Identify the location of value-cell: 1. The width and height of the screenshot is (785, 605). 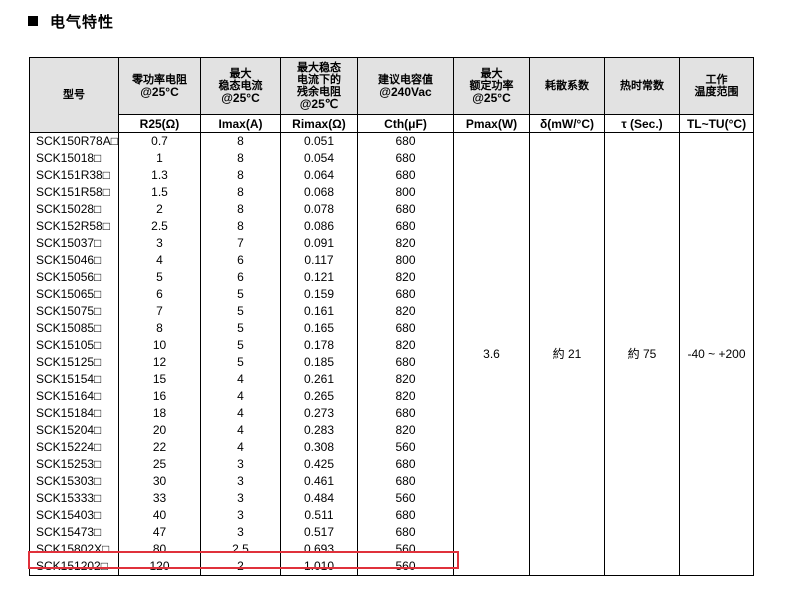
(159, 158).